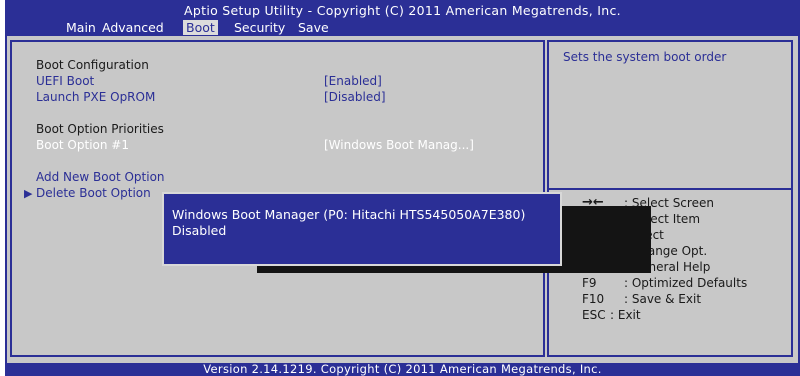 This screenshot has width=800, height=376. I want to click on uefi-boot-value: [Enabled], so click(353, 81).